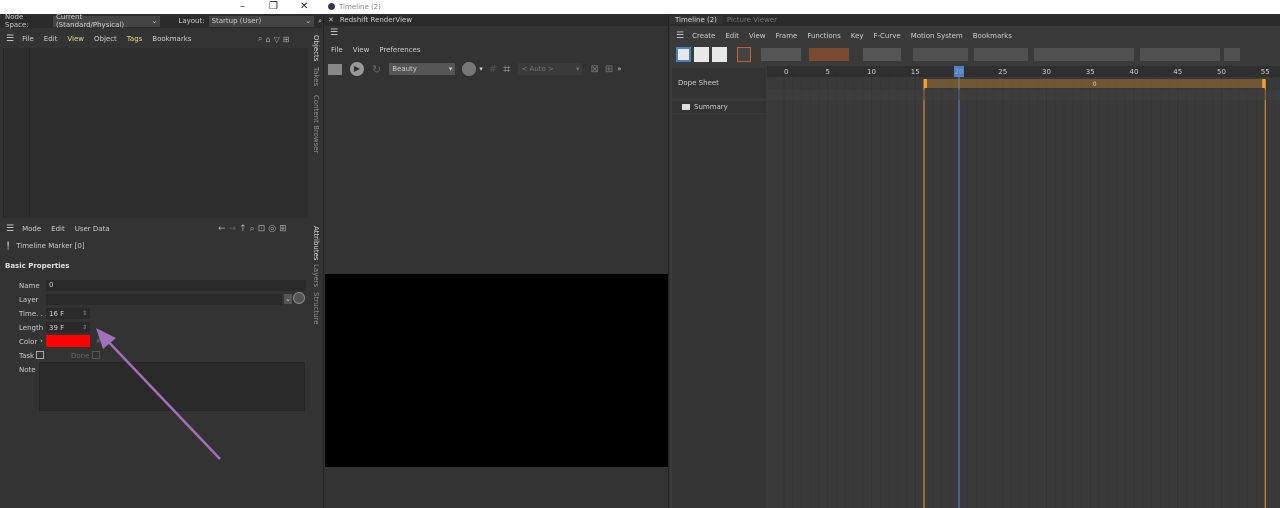 Image resolution: width=1280 pixels, height=508 pixels. What do you see at coordinates (267, 39) in the screenshot?
I see `home-icon: ⌂` at bounding box center [267, 39].